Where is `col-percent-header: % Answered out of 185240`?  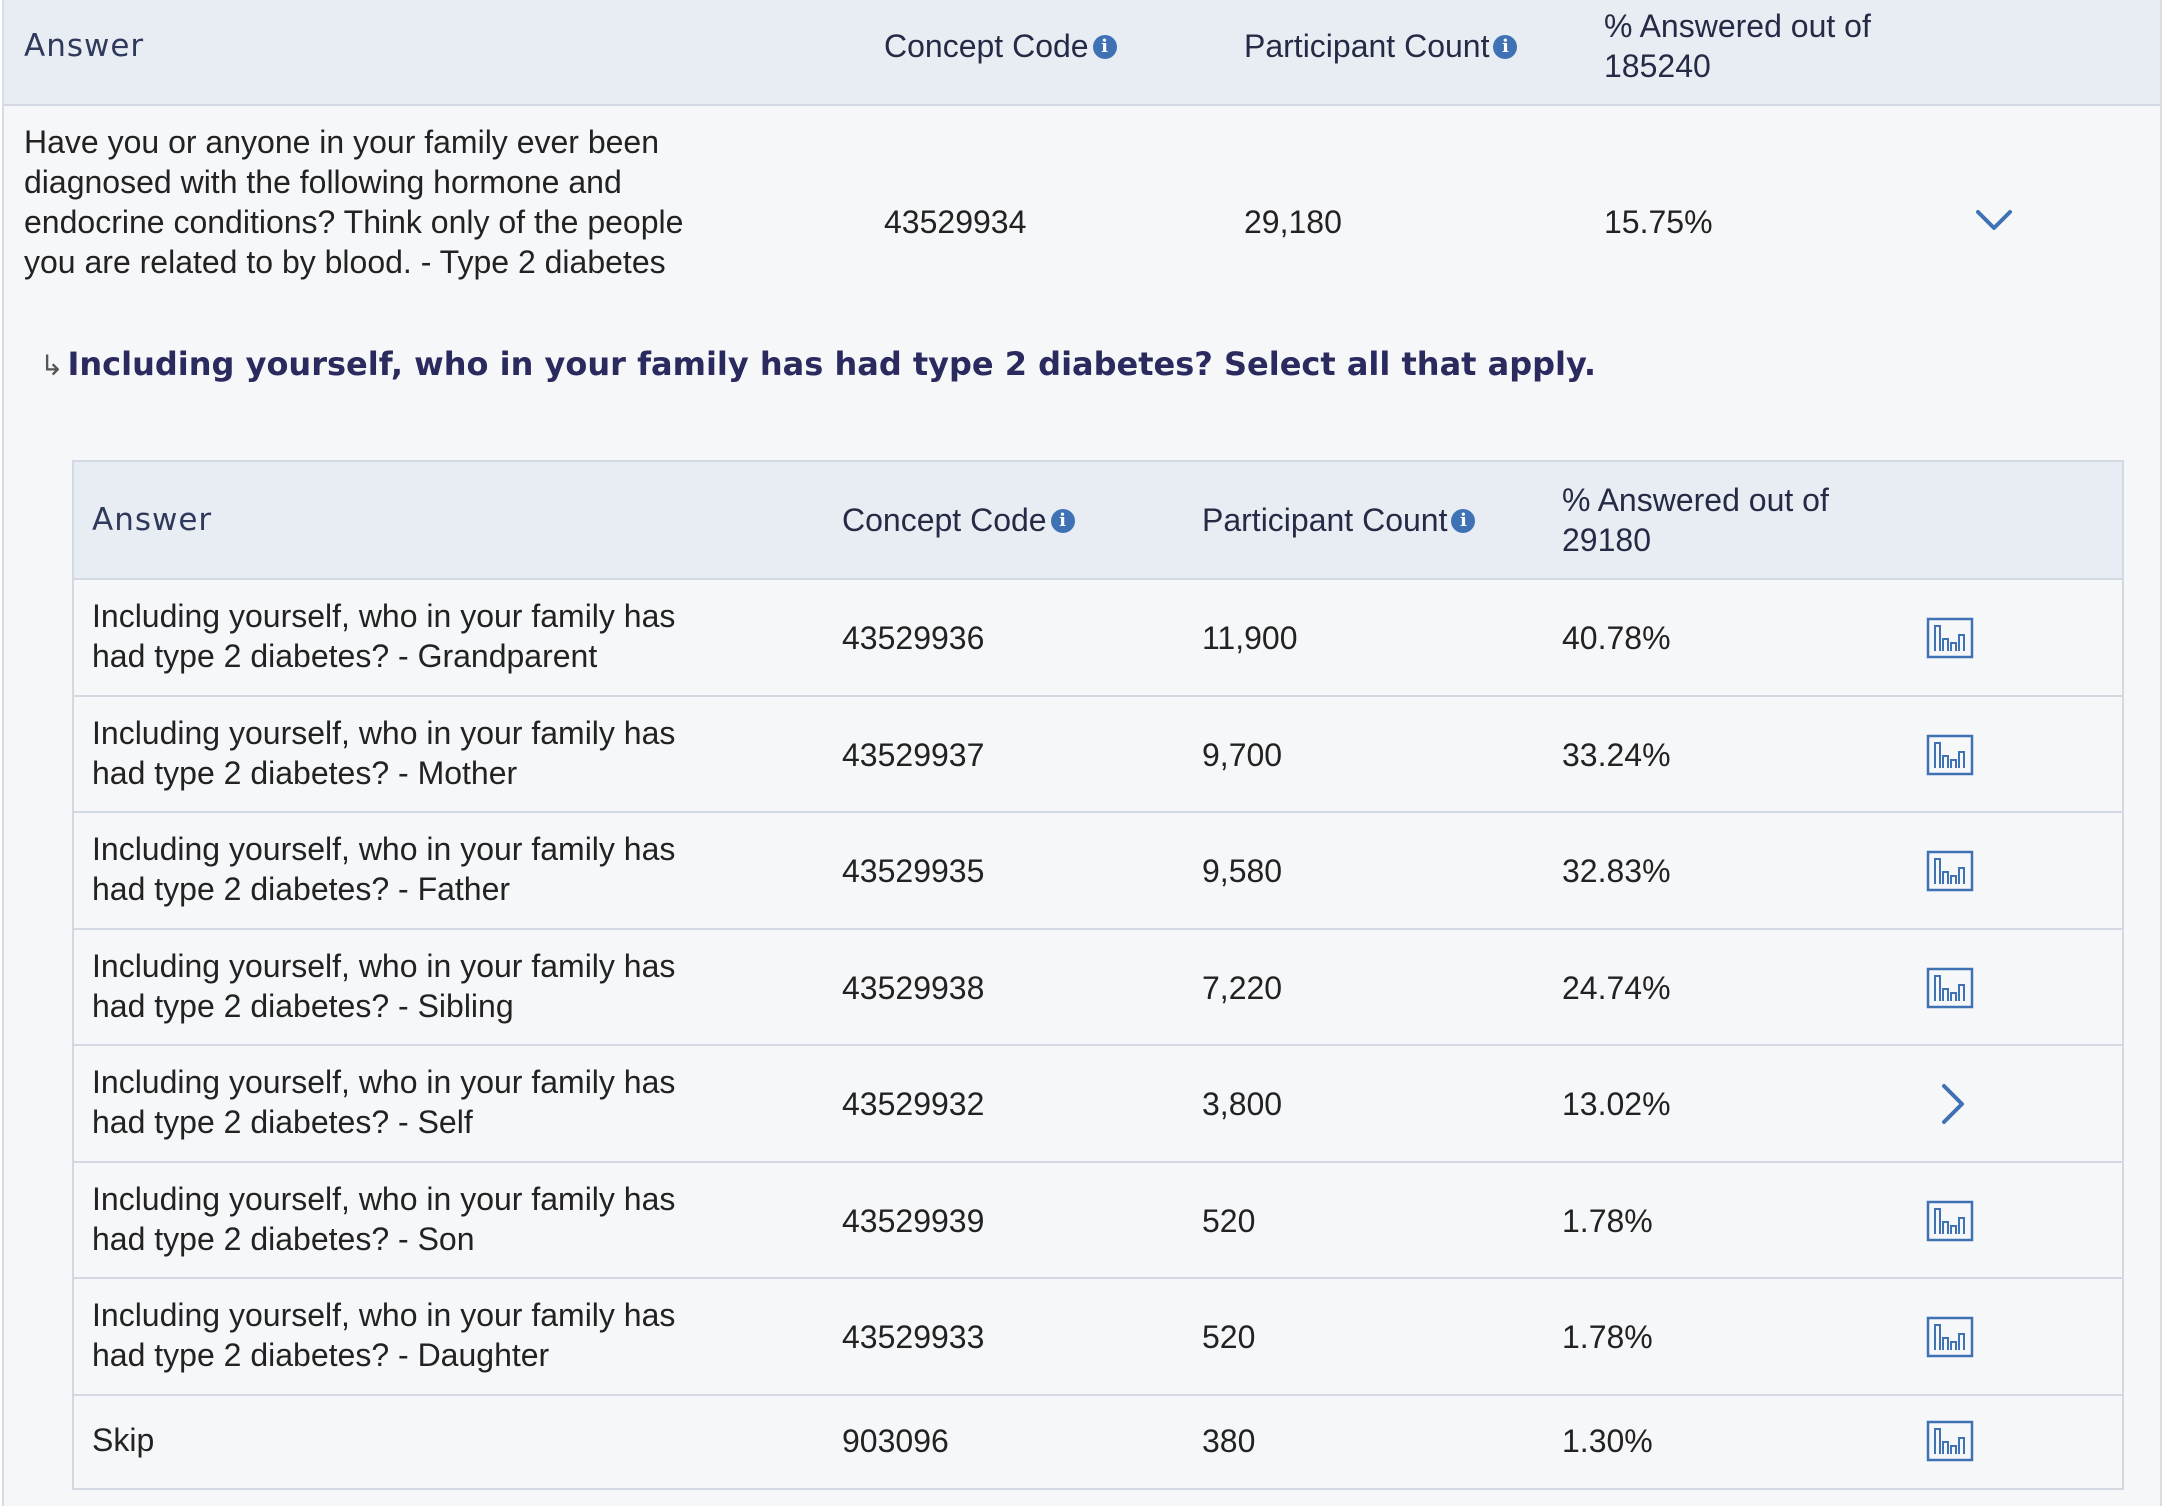
col-percent-header: % Answered out of 185240 is located at coordinates (1737, 46).